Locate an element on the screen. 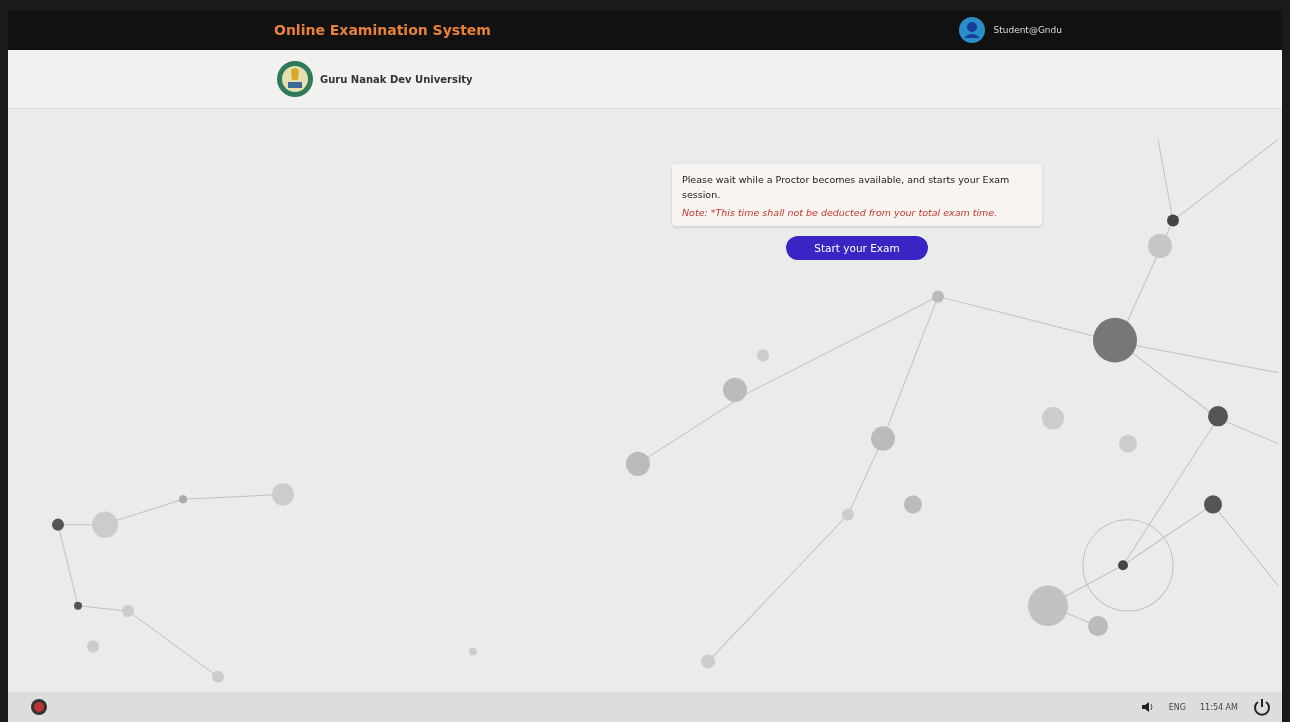 The width and height of the screenshot is (1290, 722). username: Student@Gndu is located at coordinates (1027, 30).